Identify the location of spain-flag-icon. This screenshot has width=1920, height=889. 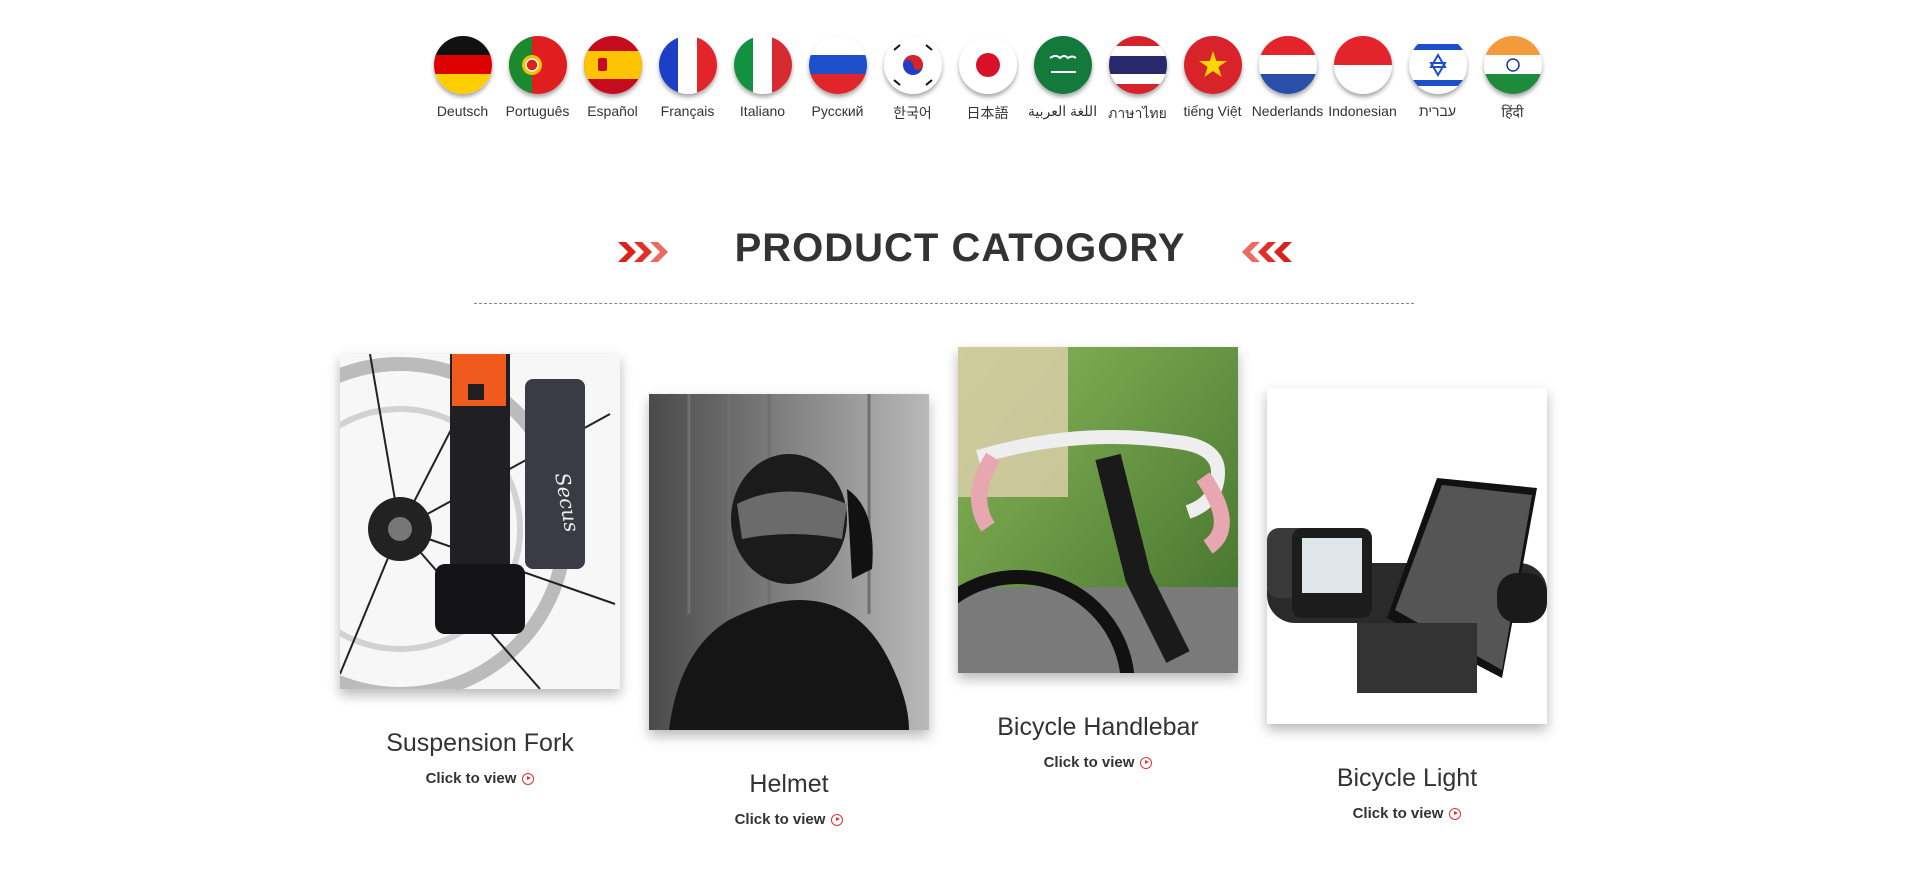
(612, 65).